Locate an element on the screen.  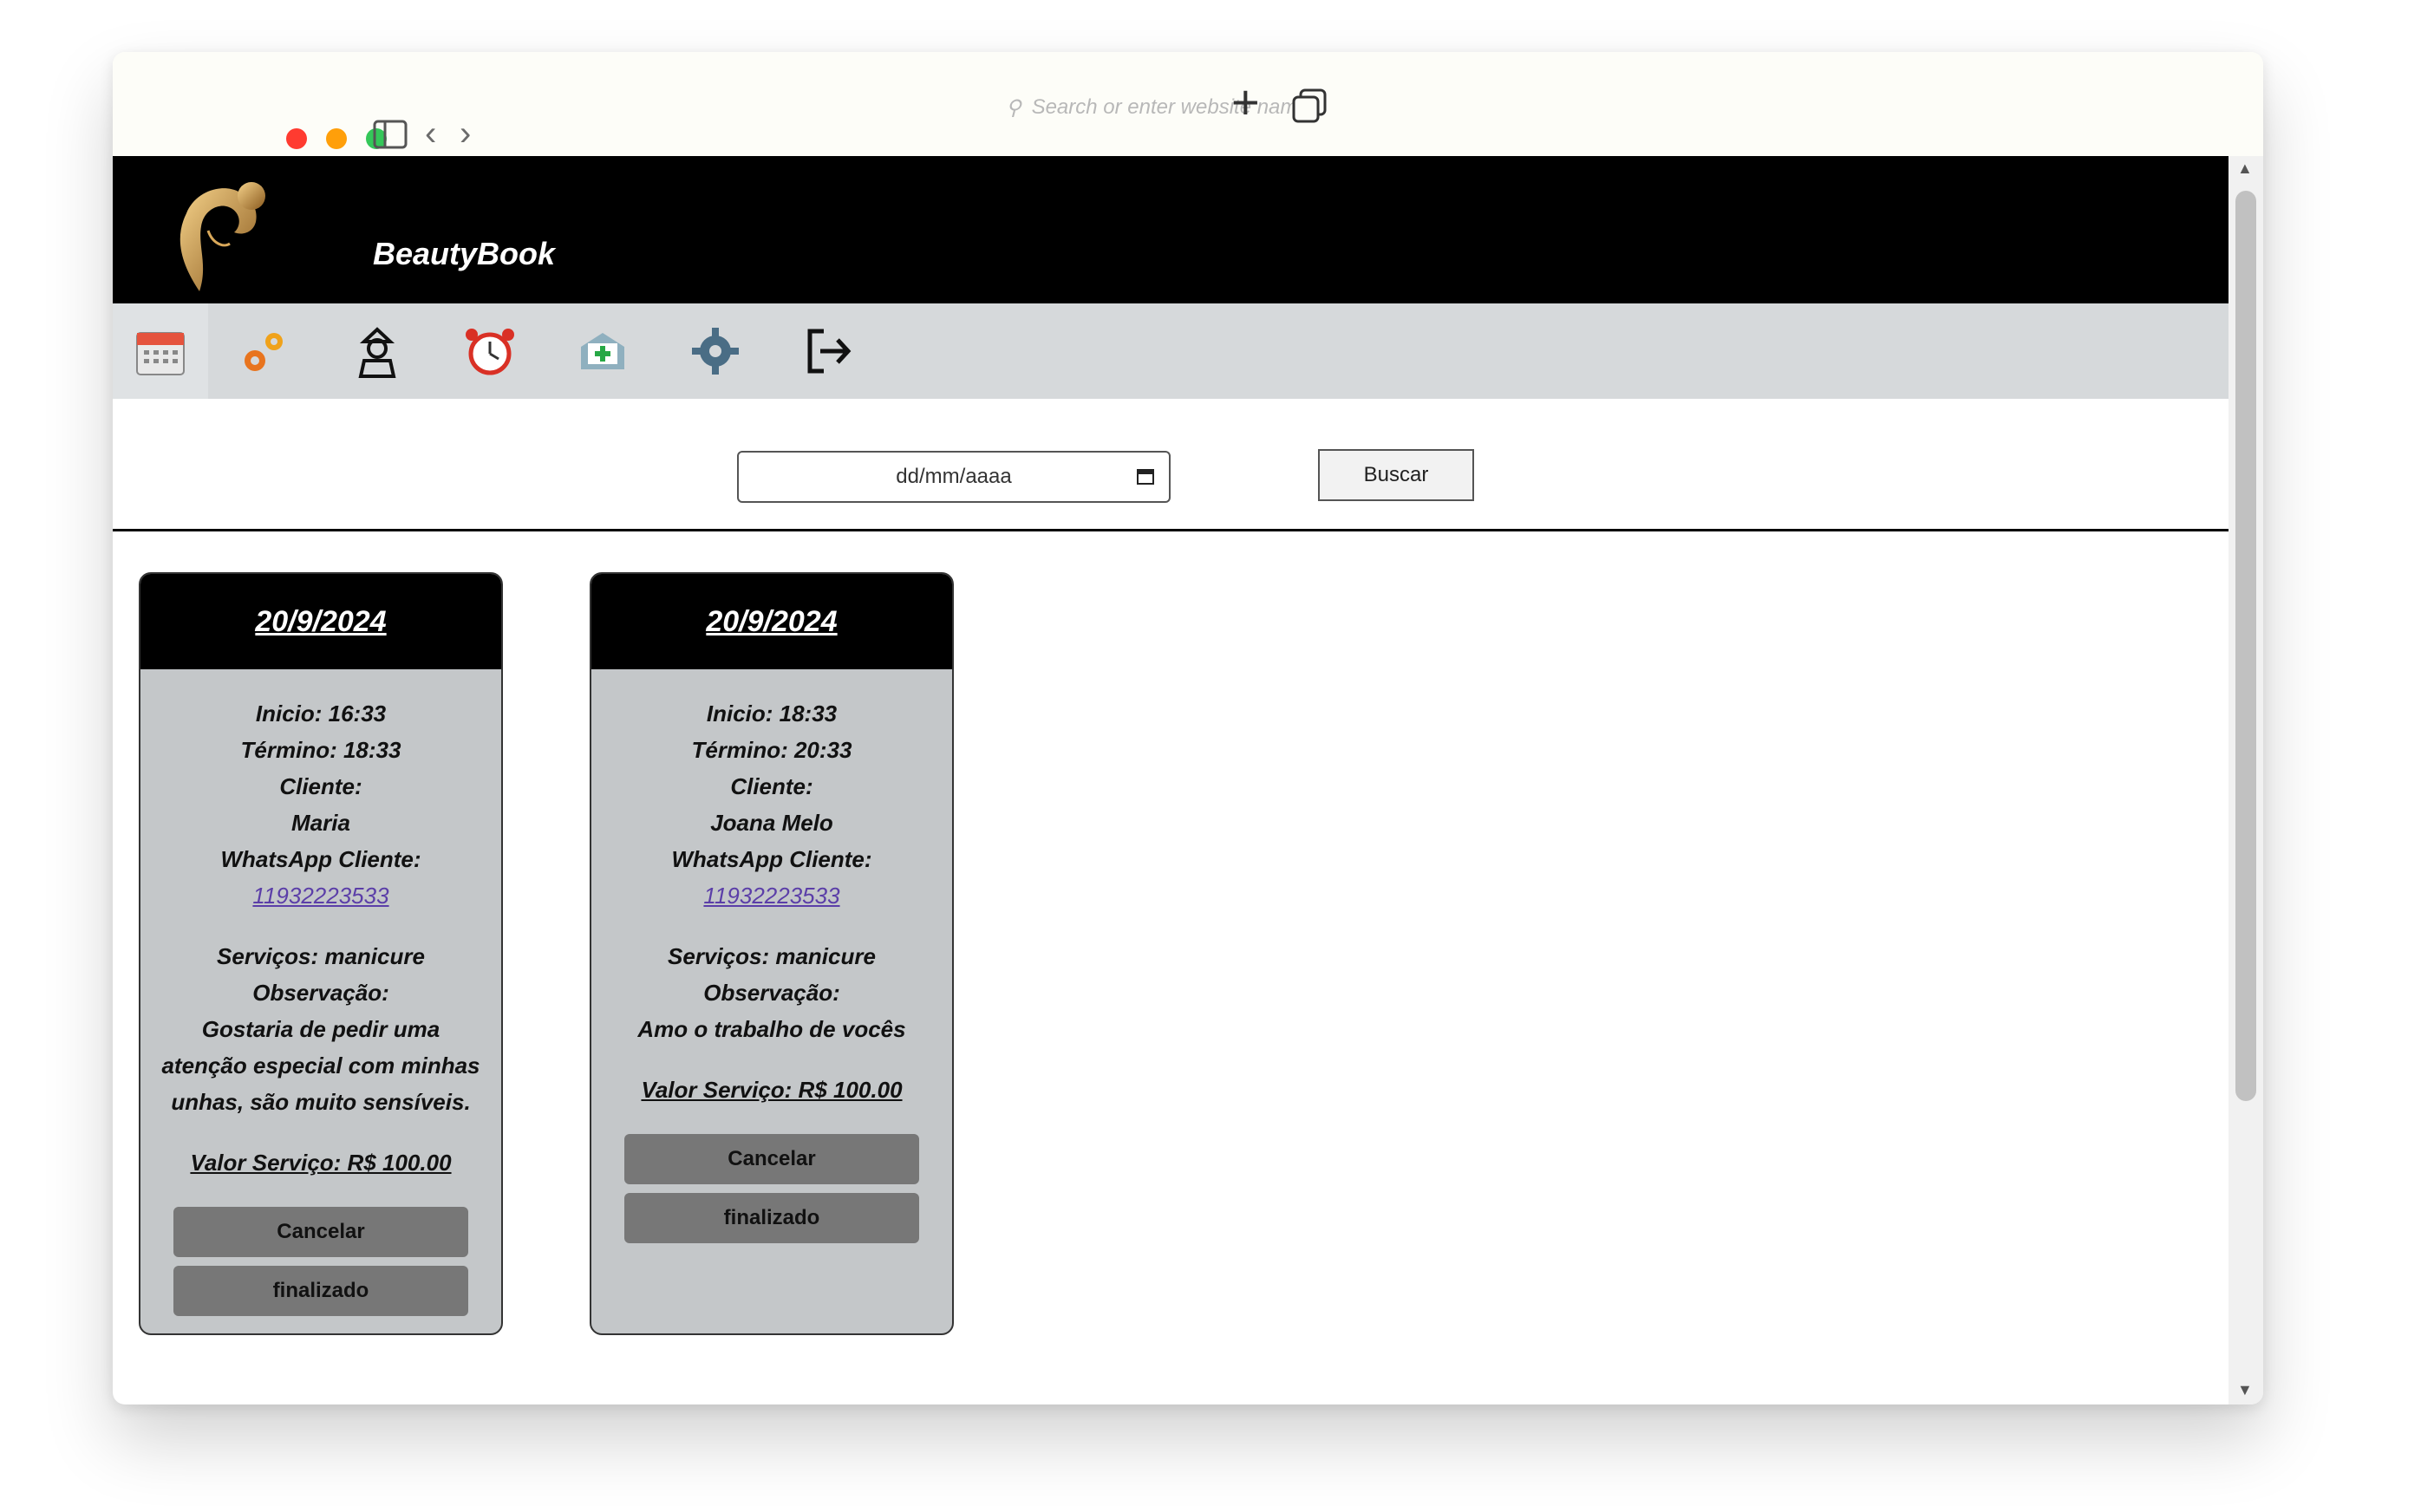
scroll-down-icon: ▼ is located at coordinates (2245, 1390).